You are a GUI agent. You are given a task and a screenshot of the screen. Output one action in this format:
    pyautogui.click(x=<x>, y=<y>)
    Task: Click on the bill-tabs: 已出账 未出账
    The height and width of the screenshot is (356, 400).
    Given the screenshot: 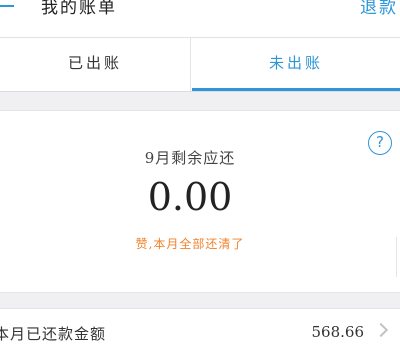 What is the action you would take?
    pyautogui.click(x=200, y=64)
    